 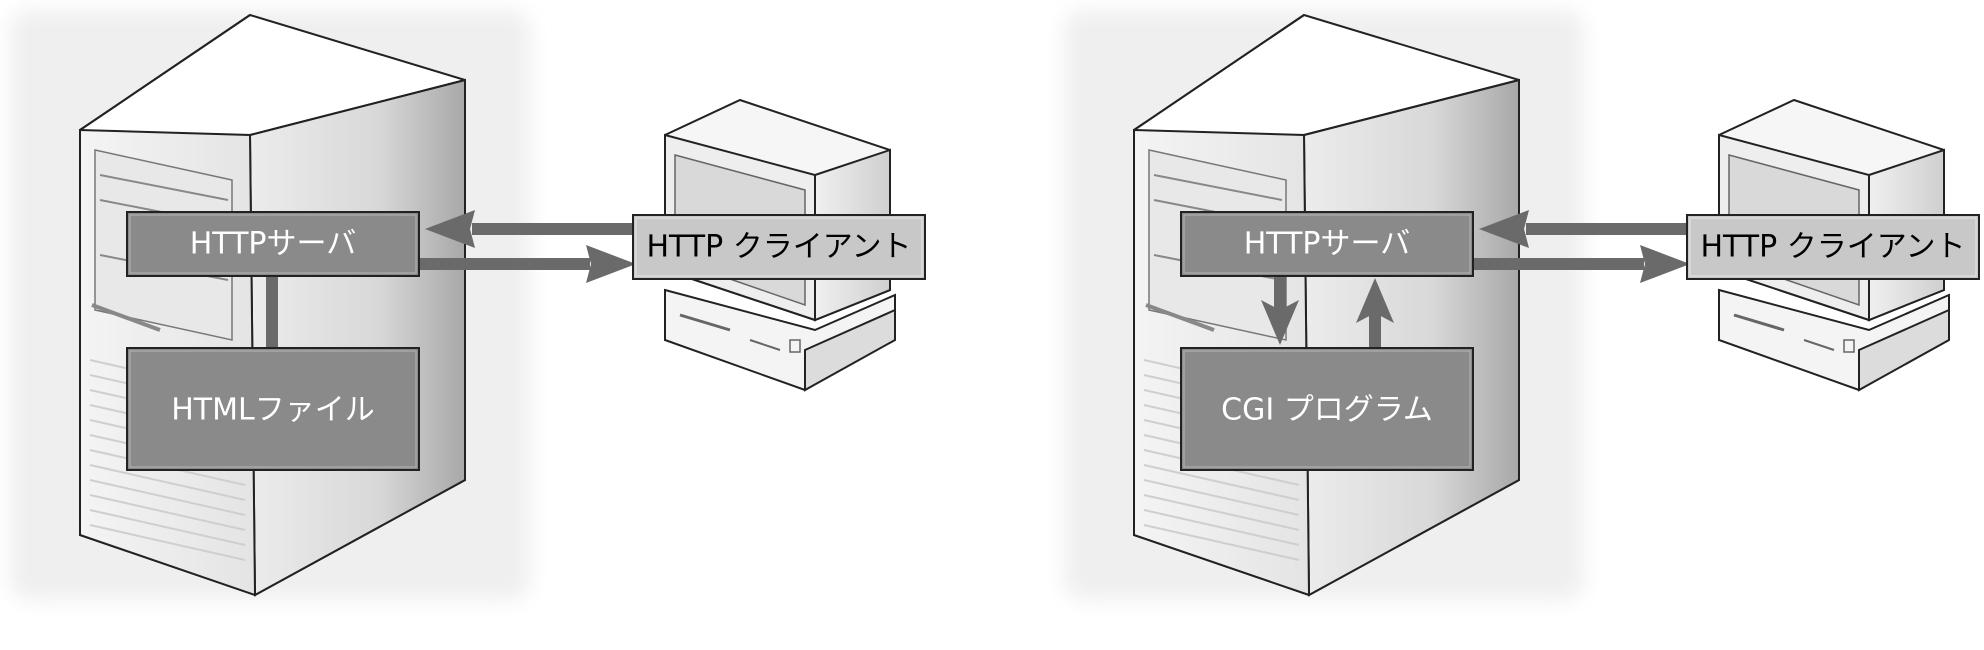 I want to click on left-http-client-label: HTTP クライアント, so click(x=778, y=247).